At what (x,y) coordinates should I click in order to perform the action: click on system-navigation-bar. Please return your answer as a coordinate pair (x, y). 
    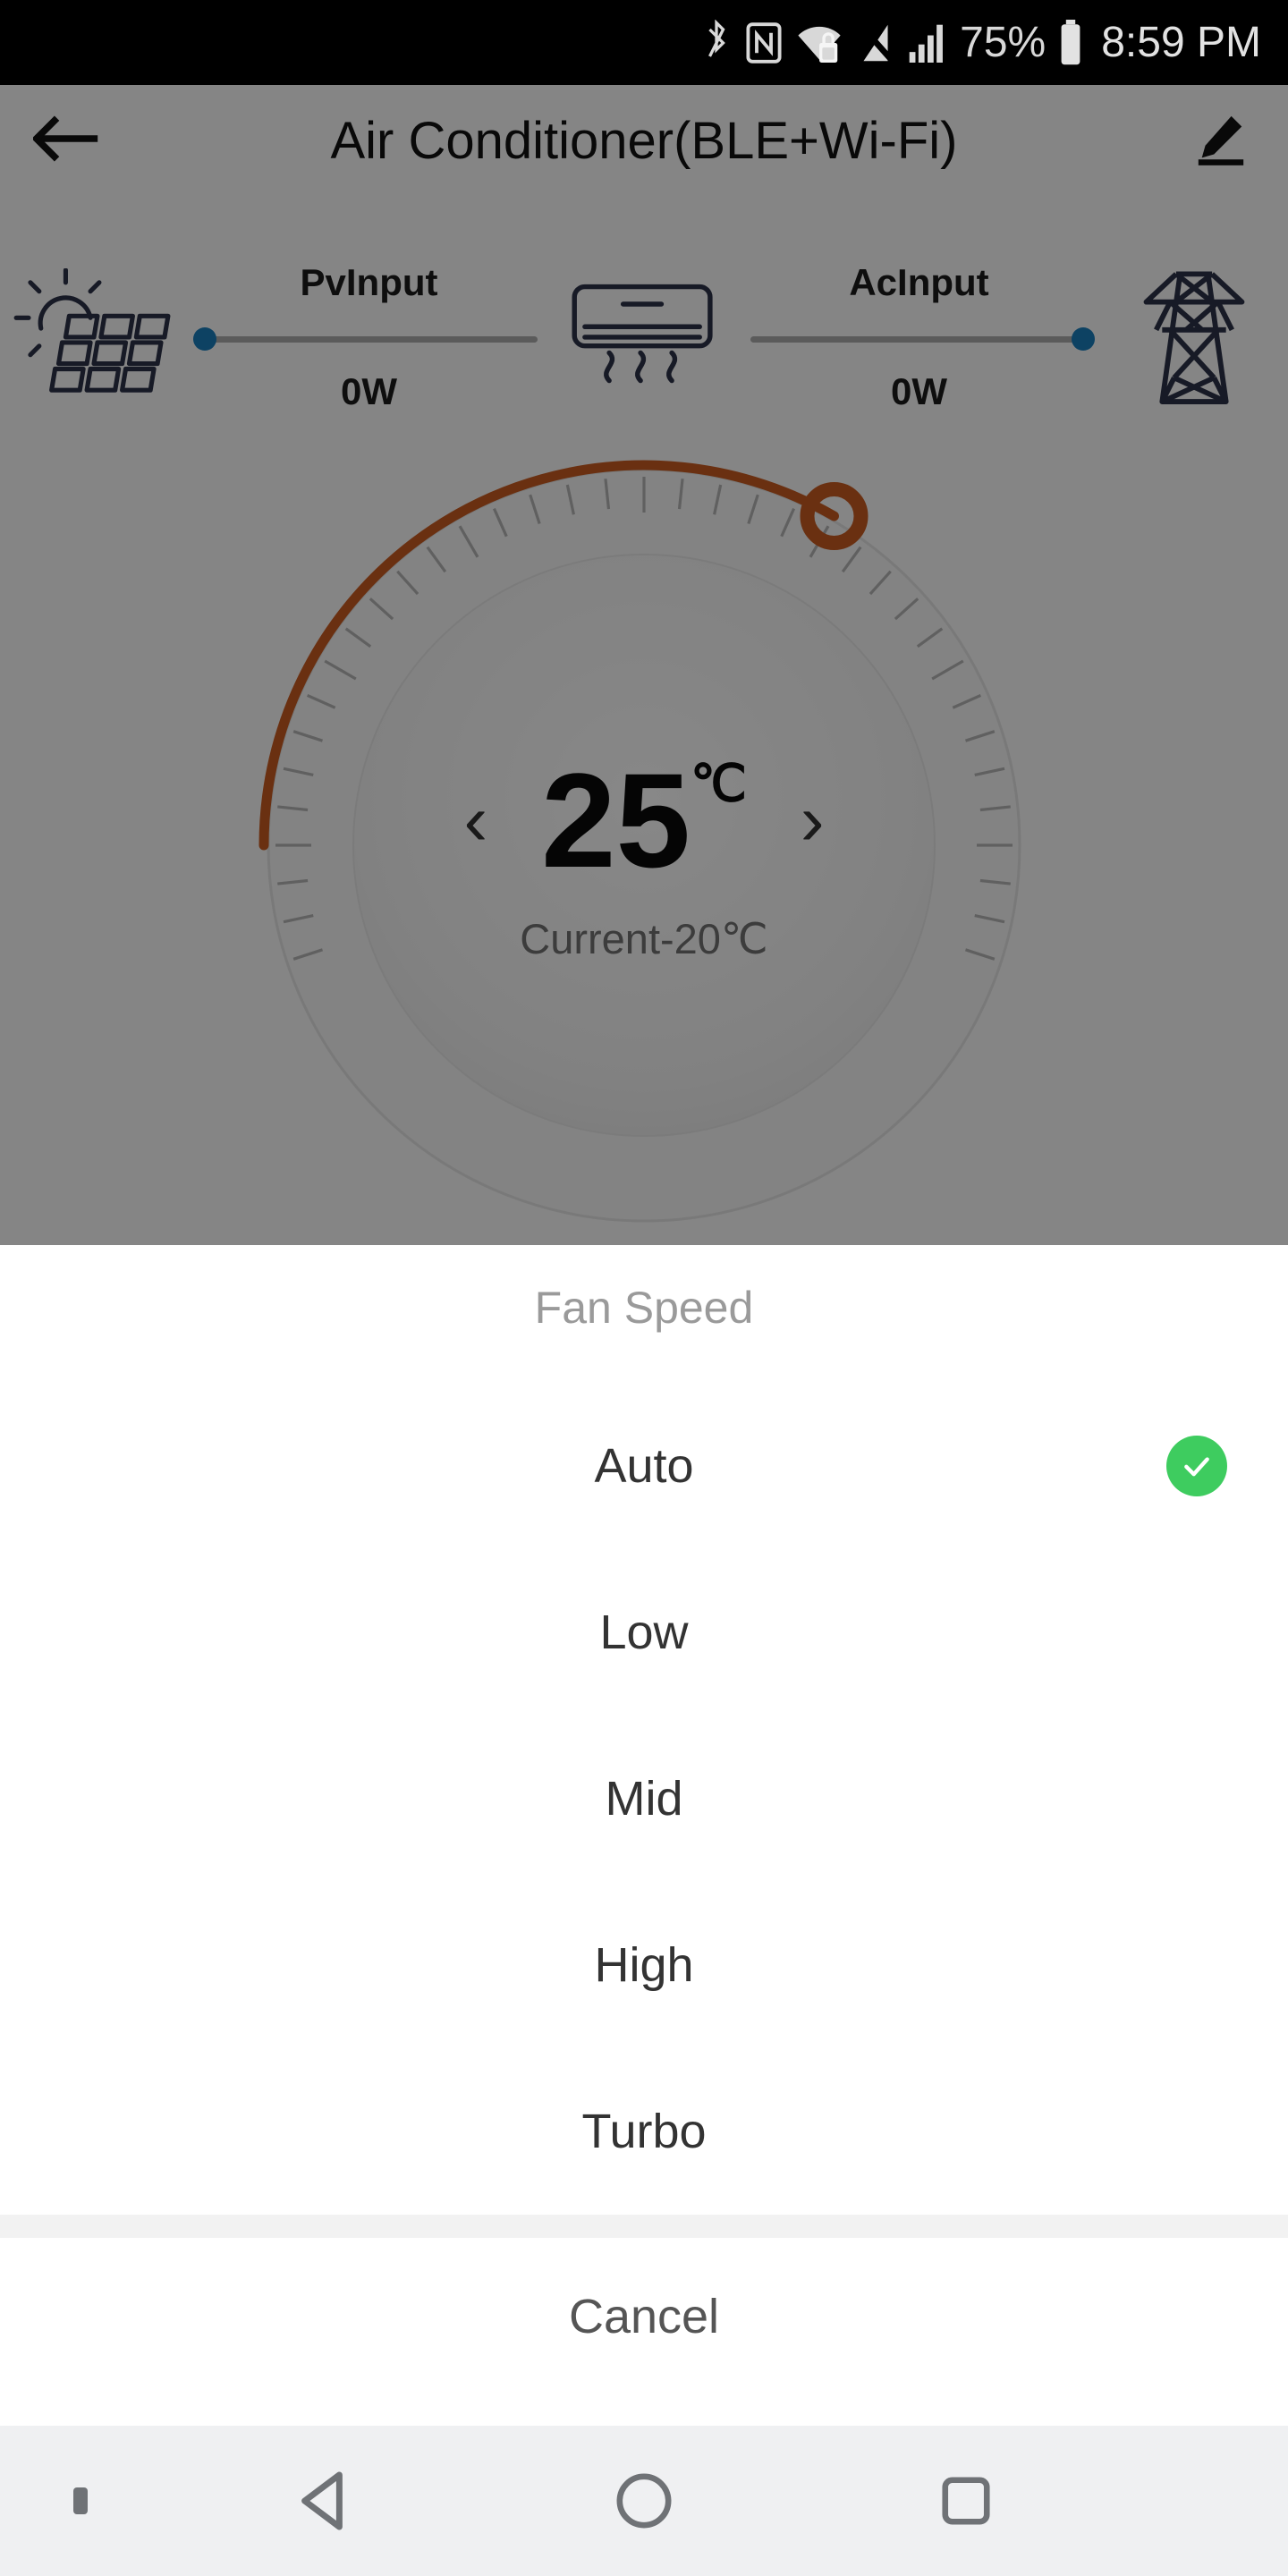
    Looking at the image, I should click on (644, 2501).